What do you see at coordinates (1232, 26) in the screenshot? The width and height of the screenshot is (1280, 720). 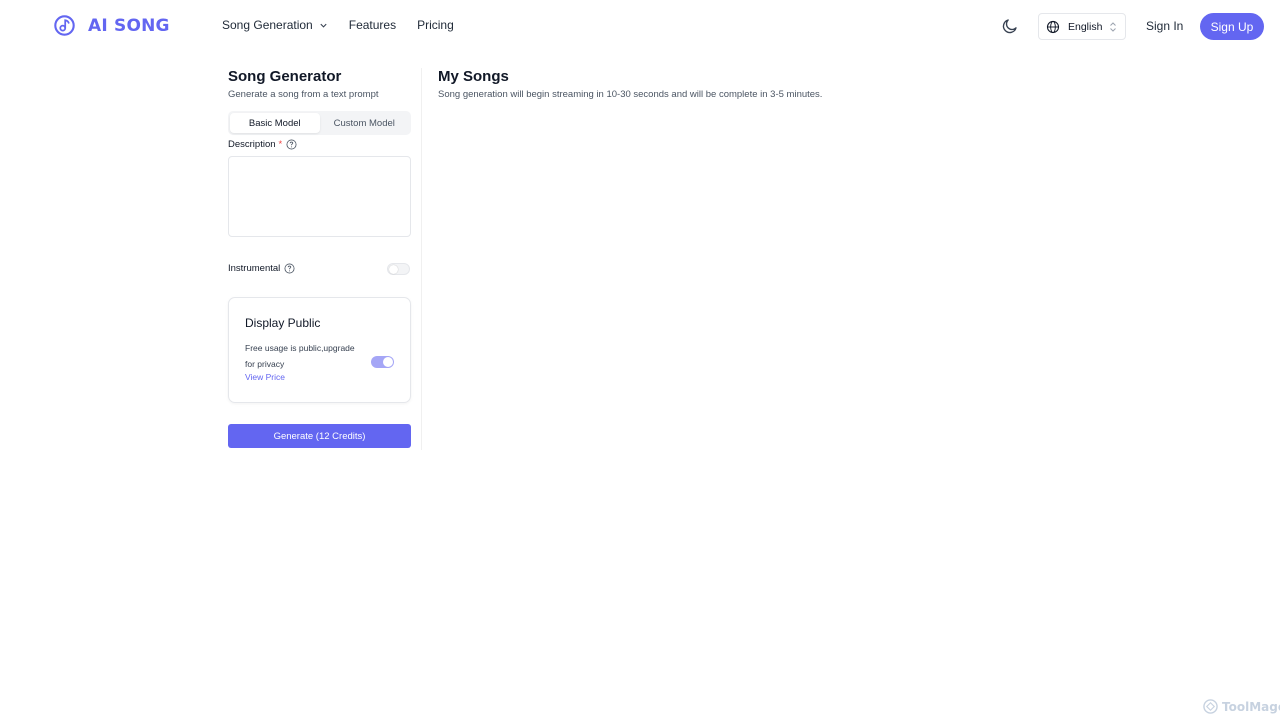 I see `sign-up-button: Sign Up` at bounding box center [1232, 26].